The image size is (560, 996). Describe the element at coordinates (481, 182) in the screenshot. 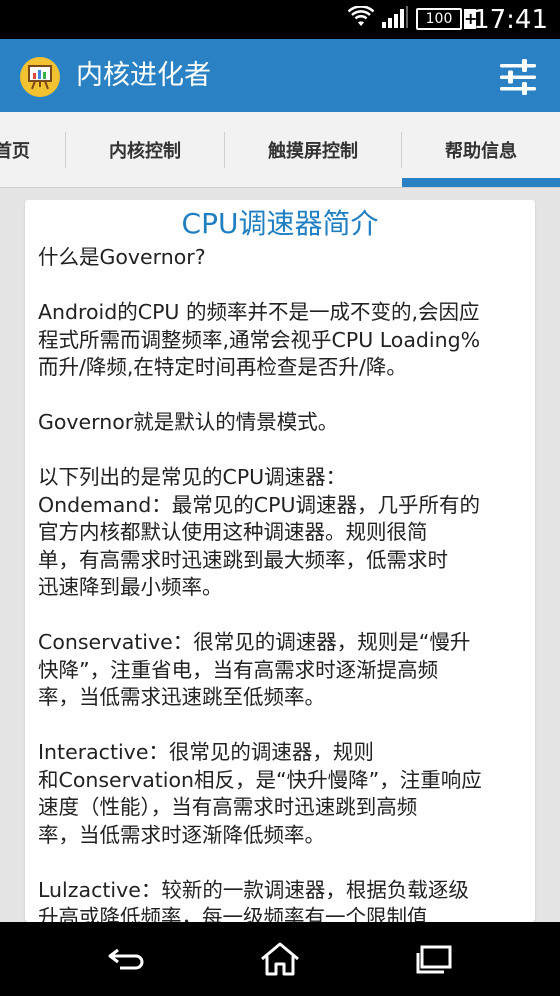

I see `selected-tab-indicator` at that location.